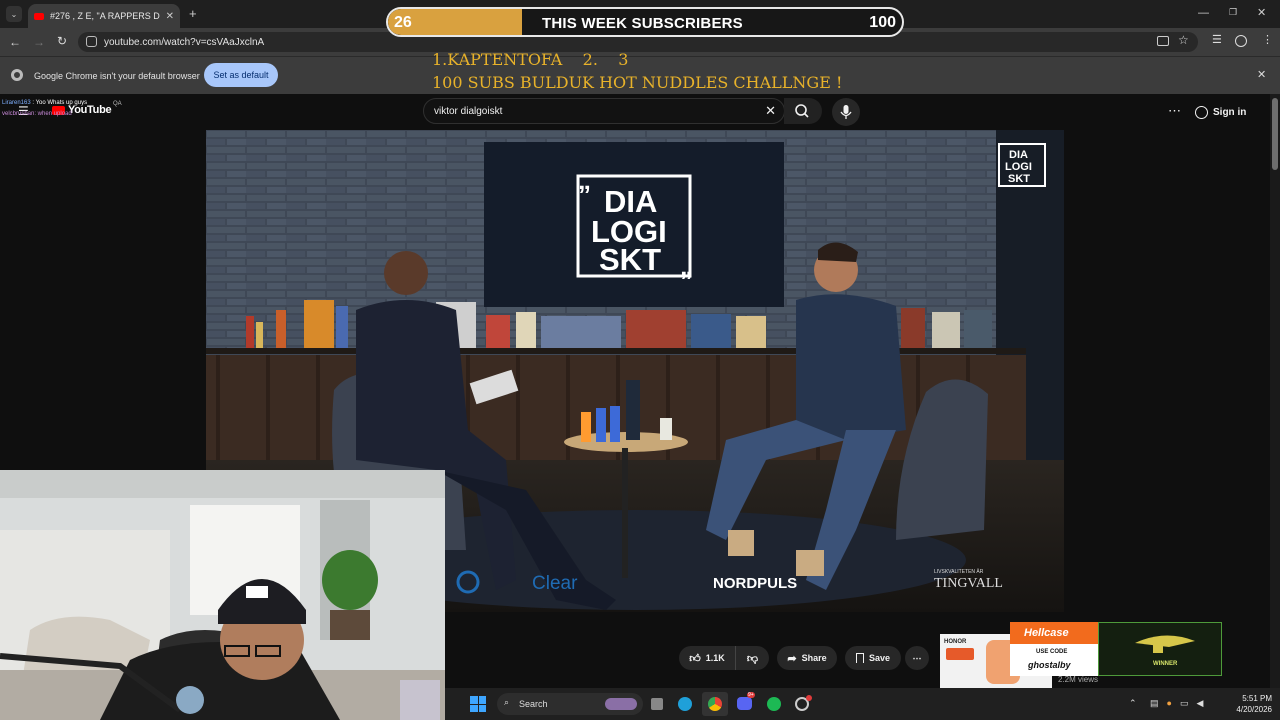  I want to click on dislike-button: 👎︎, so click(752, 658).